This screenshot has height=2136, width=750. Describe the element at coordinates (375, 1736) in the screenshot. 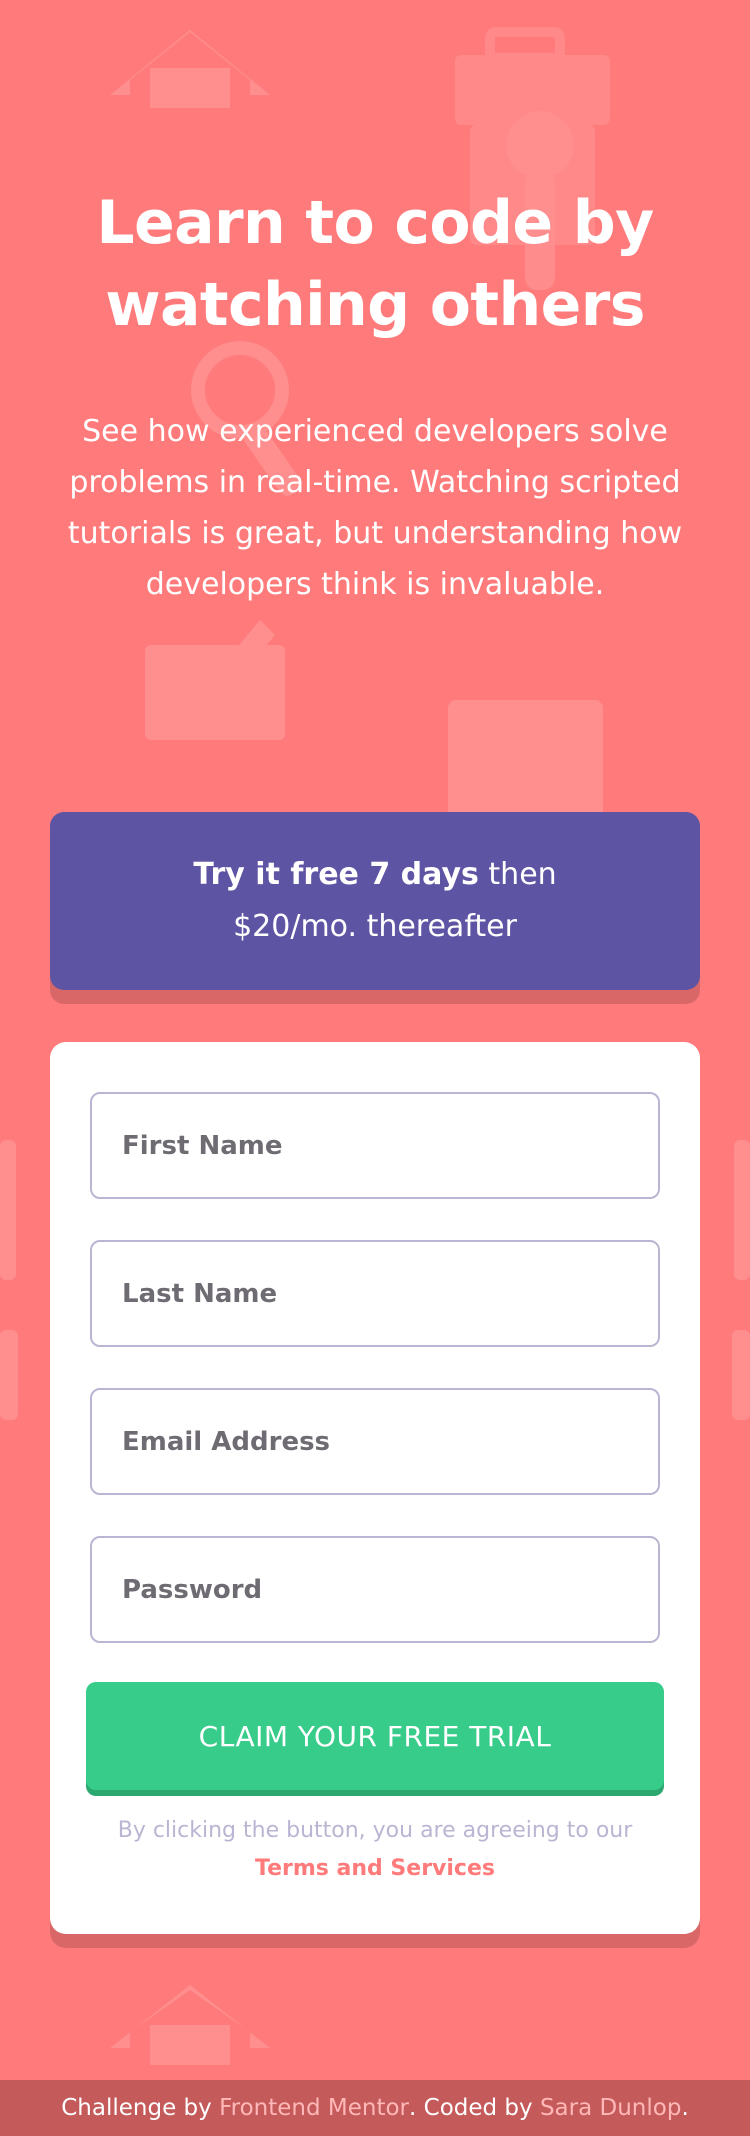

I see `claim-free-trial-button: CLAIM YOUR FREE TRIAL` at that location.